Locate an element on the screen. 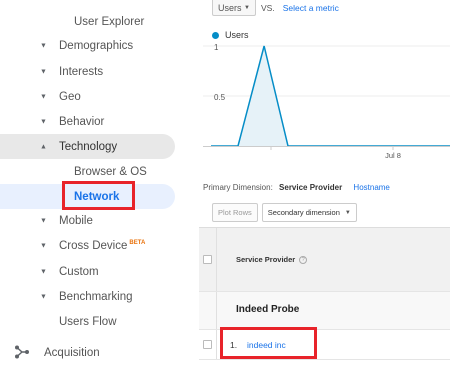 This screenshot has height=369, width=450. sidebar-item-label: Custom is located at coordinates (79, 271).